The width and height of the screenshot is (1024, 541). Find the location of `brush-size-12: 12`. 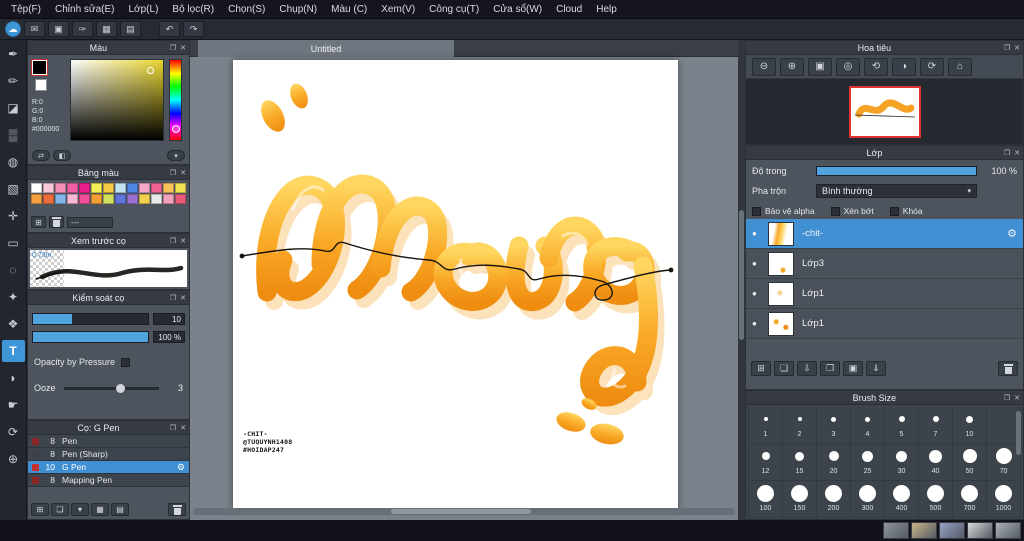

brush-size-12: 12 is located at coordinates (766, 462).